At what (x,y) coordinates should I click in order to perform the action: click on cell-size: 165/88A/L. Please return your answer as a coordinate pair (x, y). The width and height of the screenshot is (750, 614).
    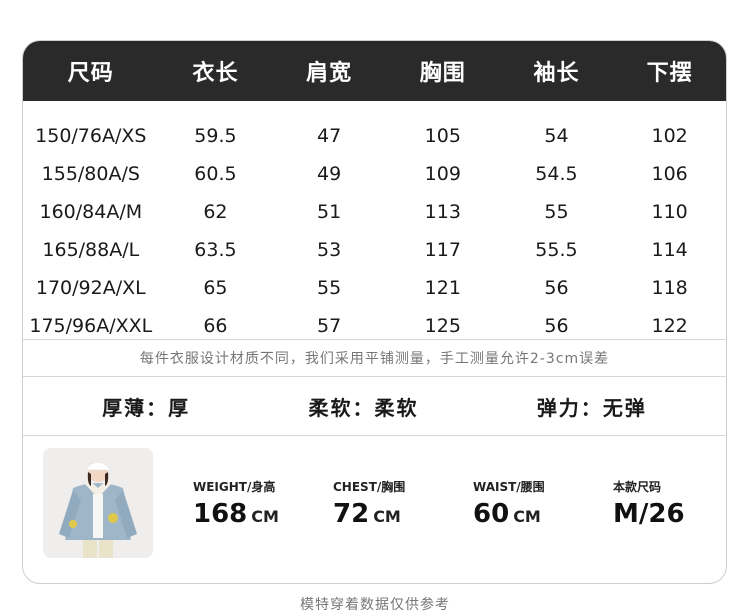
    Looking at the image, I should click on (91, 250).